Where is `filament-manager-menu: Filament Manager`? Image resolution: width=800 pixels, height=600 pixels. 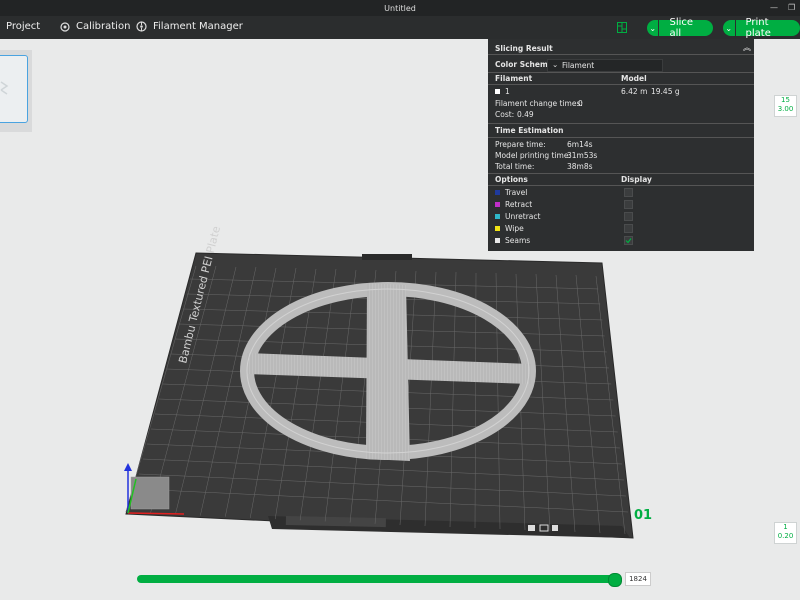
filament-manager-menu: Filament Manager is located at coordinates (189, 26).